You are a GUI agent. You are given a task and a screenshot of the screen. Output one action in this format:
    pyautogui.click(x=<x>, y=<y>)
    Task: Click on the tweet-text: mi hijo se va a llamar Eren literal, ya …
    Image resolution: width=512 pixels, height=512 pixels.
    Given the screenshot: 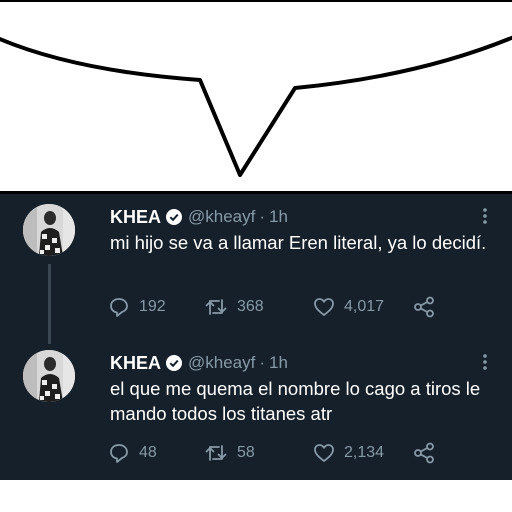 What is the action you would take?
    pyautogui.click(x=298, y=242)
    